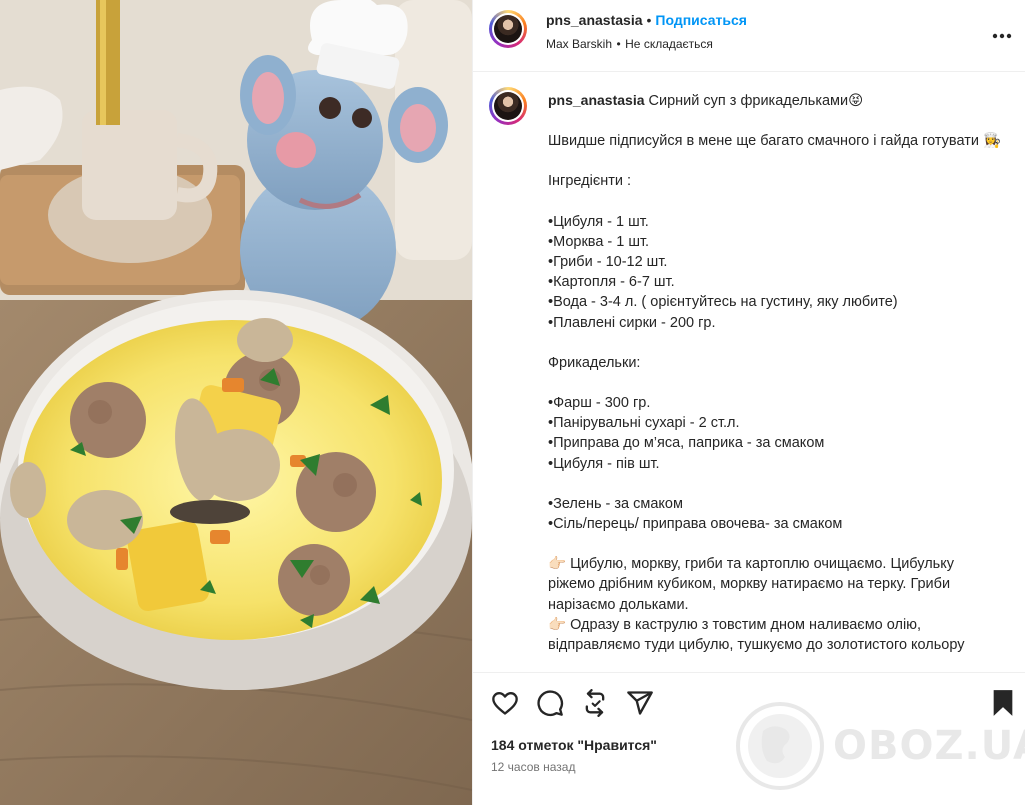  I want to click on send-icon, so click(641, 704).